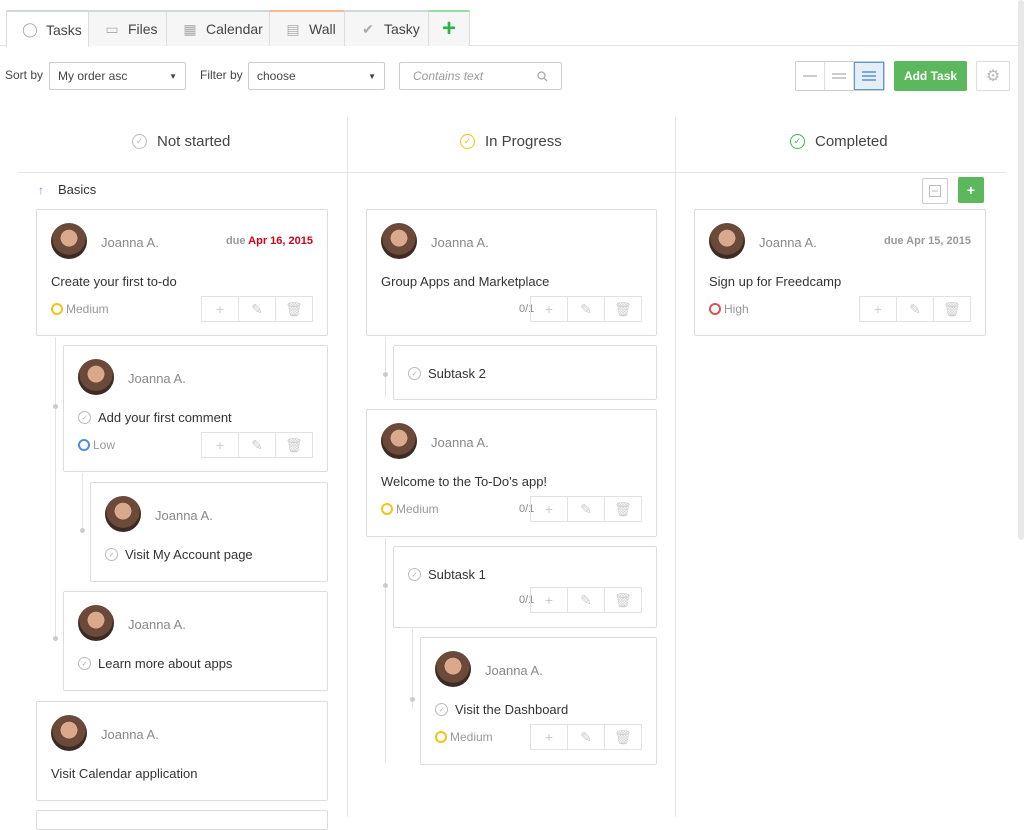 Image resolution: width=1024 pixels, height=830 pixels. Describe the element at coordinates (525, 587) in the screenshot. I see `subtask-card: ✓ Subtask 1 0/1 + ✎ 🗑` at that location.